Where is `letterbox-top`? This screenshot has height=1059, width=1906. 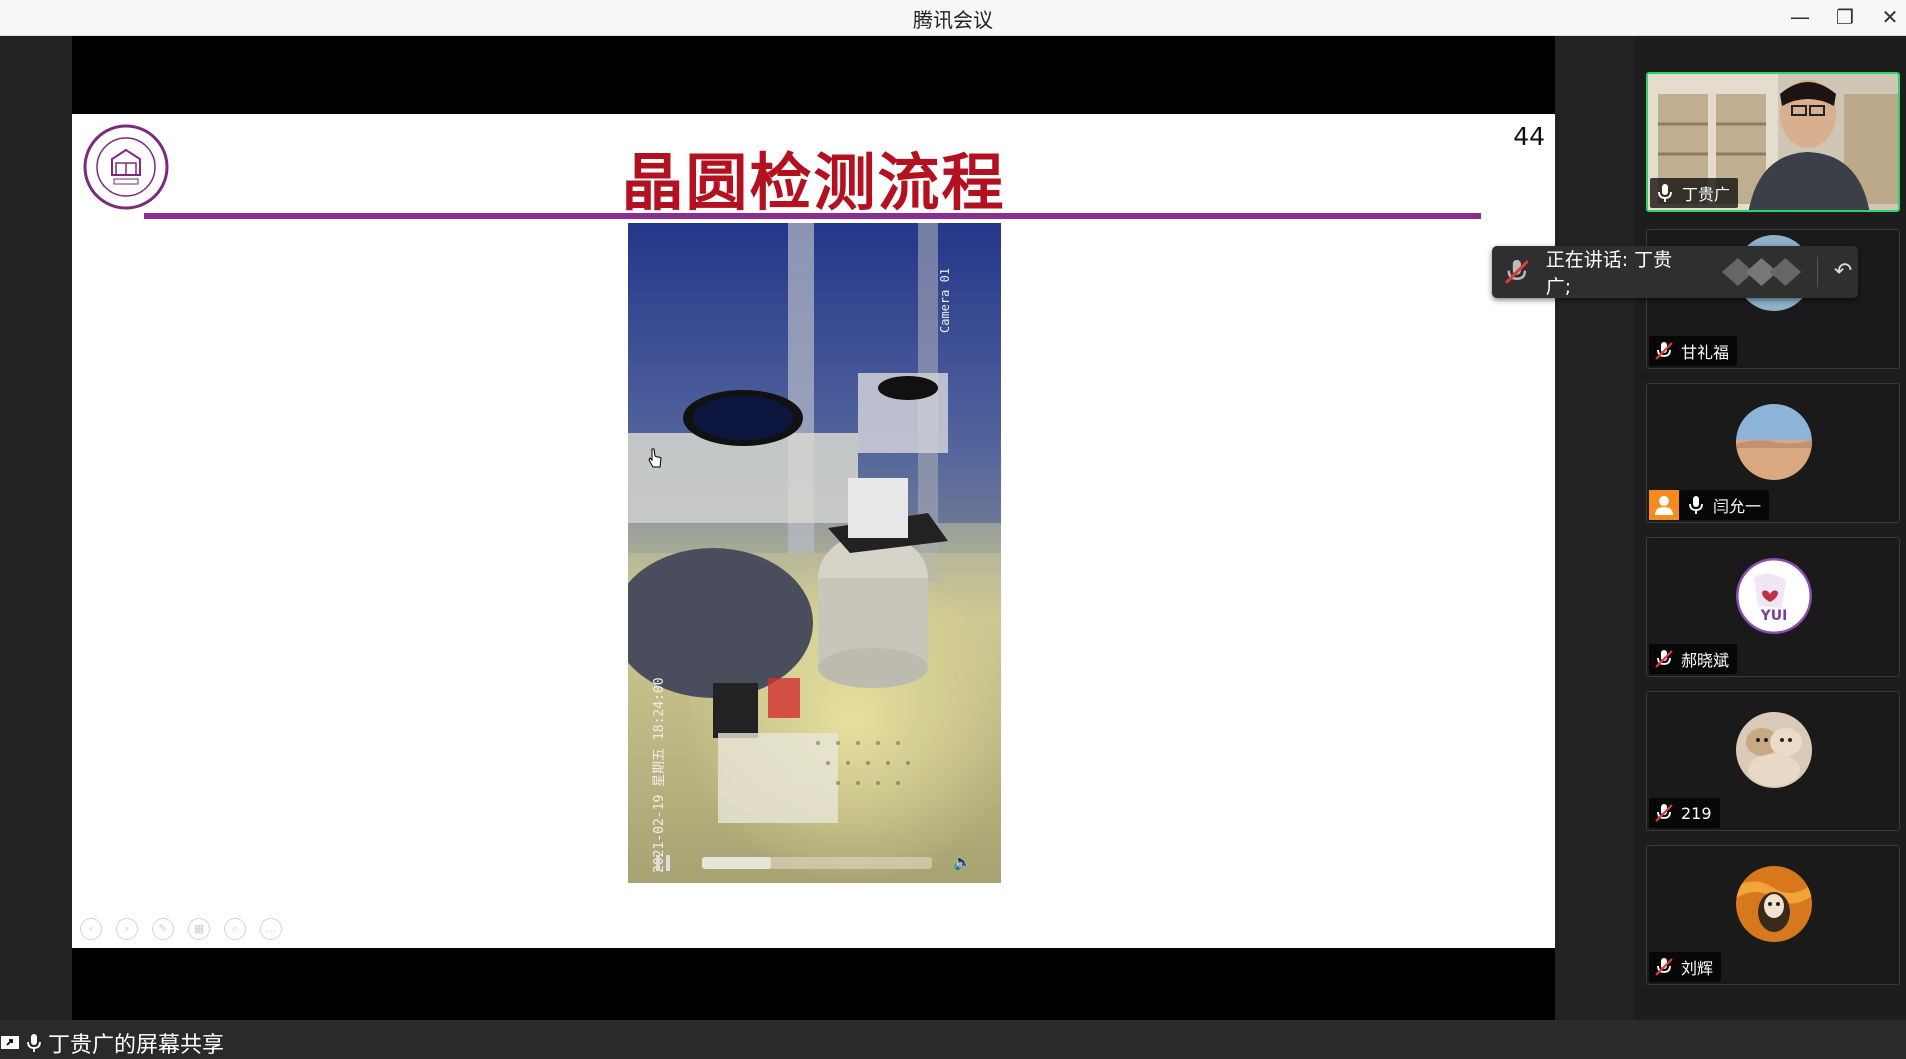
letterbox-top is located at coordinates (813, 75).